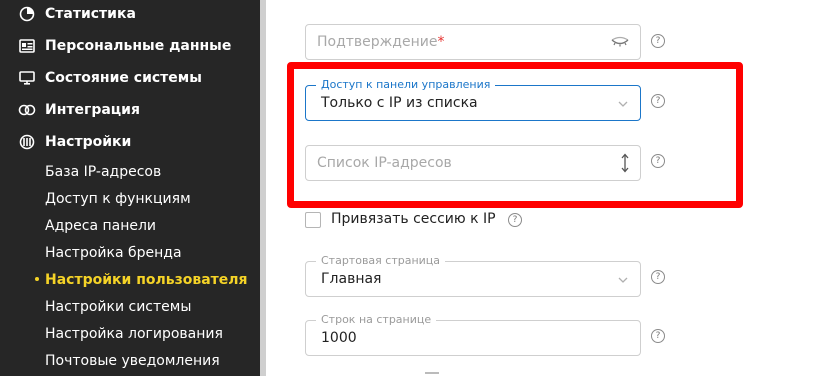 Image resolution: width=820 pixels, height=376 pixels. I want to click on sidebar-item-integration: Интеграция, so click(79, 110).